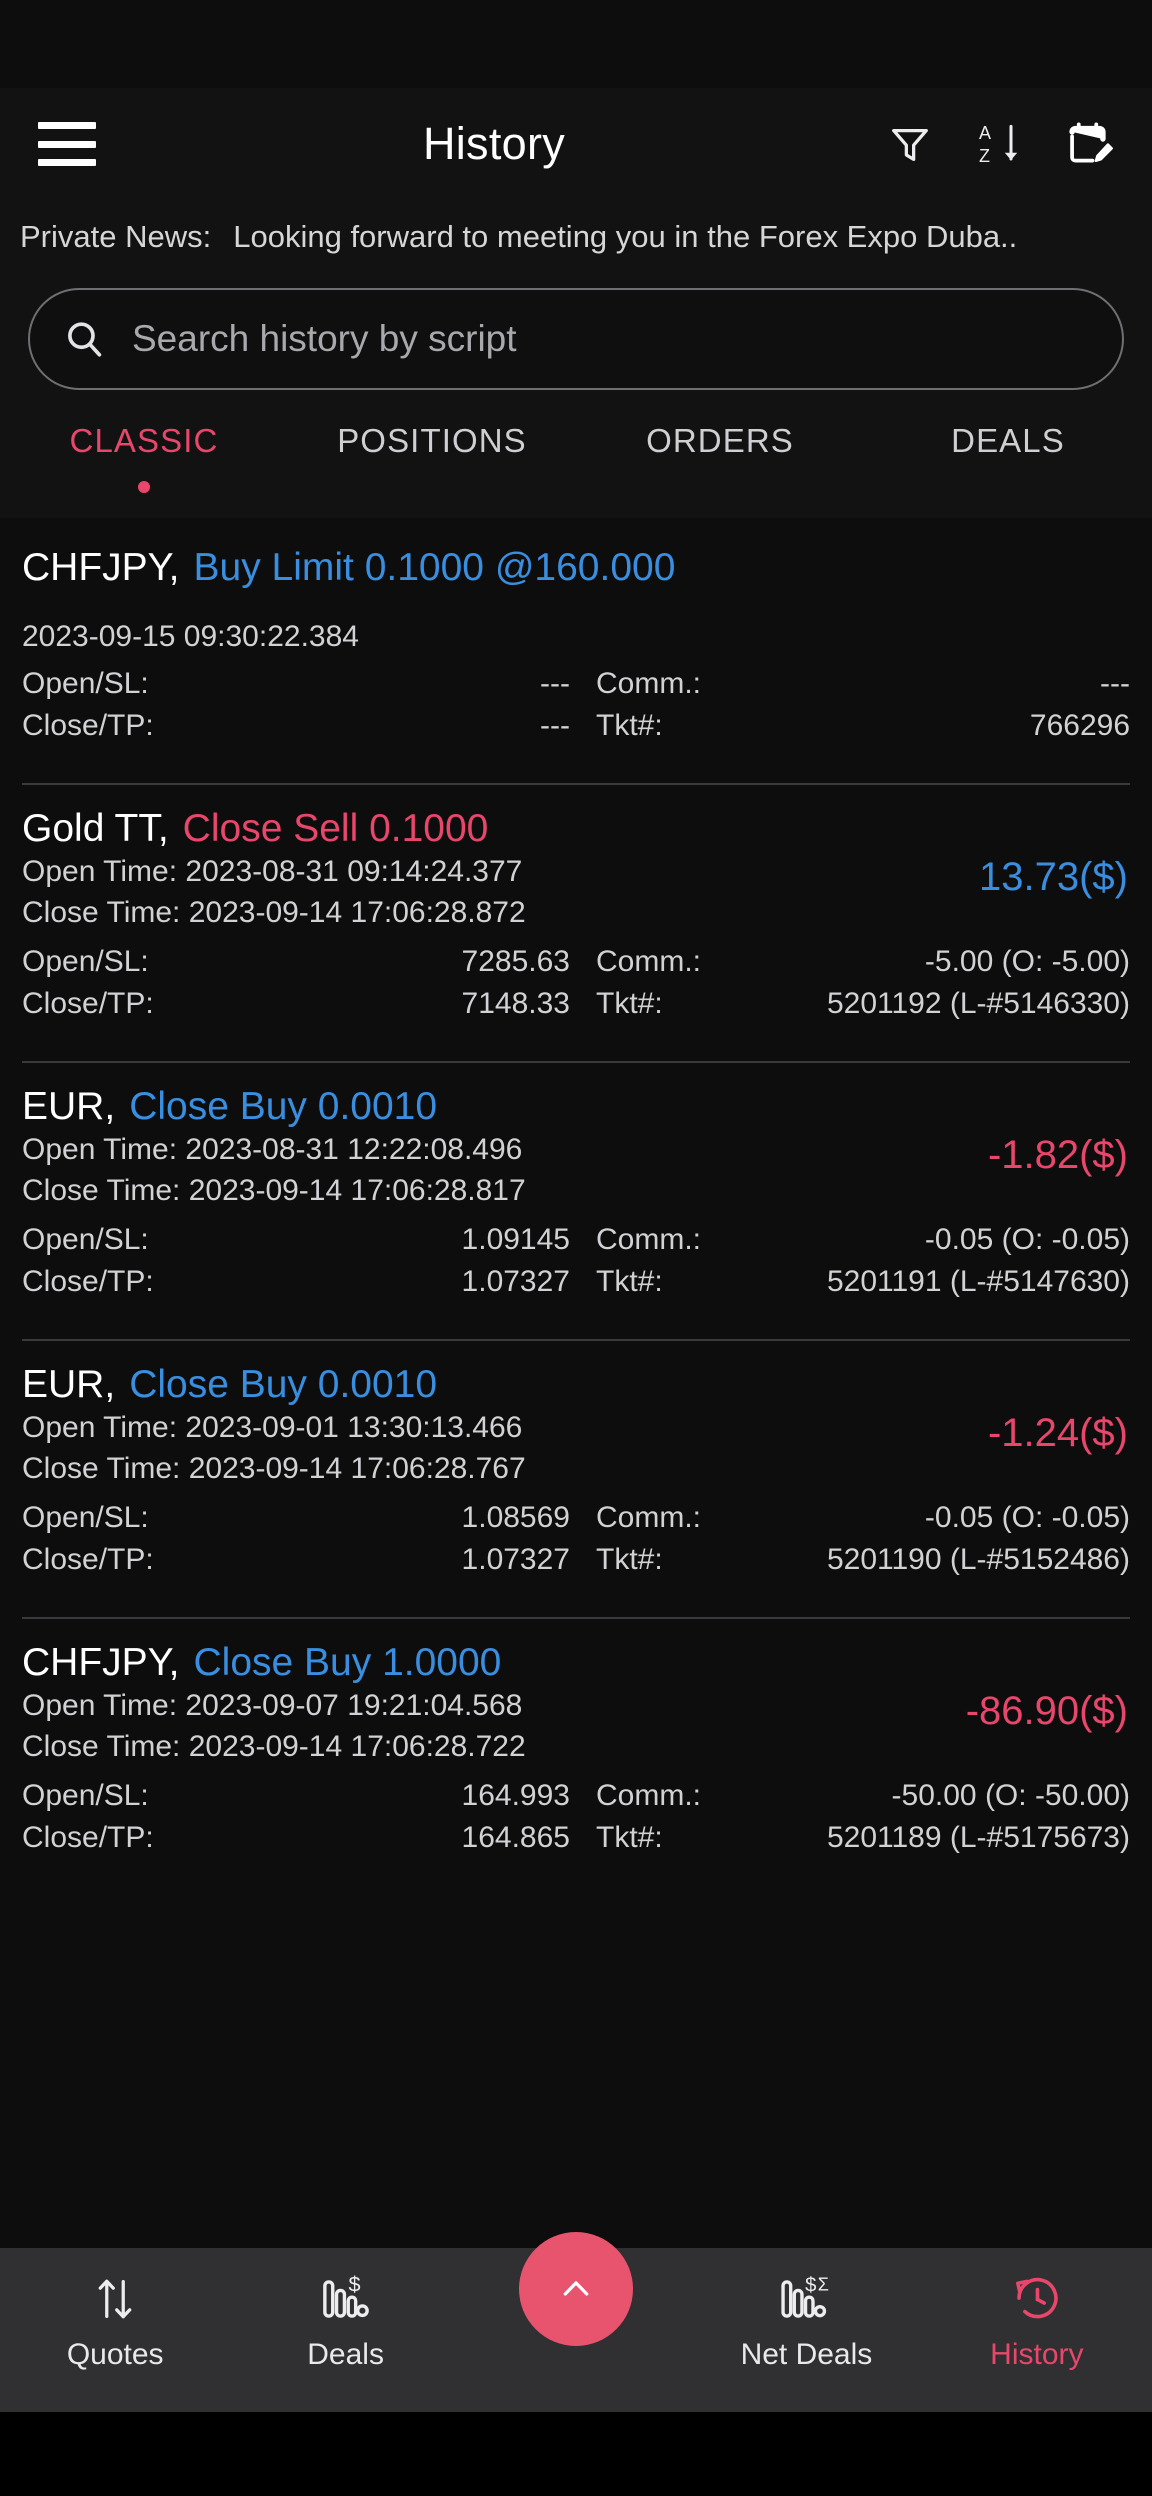 The height and width of the screenshot is (2496, 1152). What do you see at coordinates (576, 2289) in the screenshot?
I see `expand-fab-button` at bounding box center [576, 2289].